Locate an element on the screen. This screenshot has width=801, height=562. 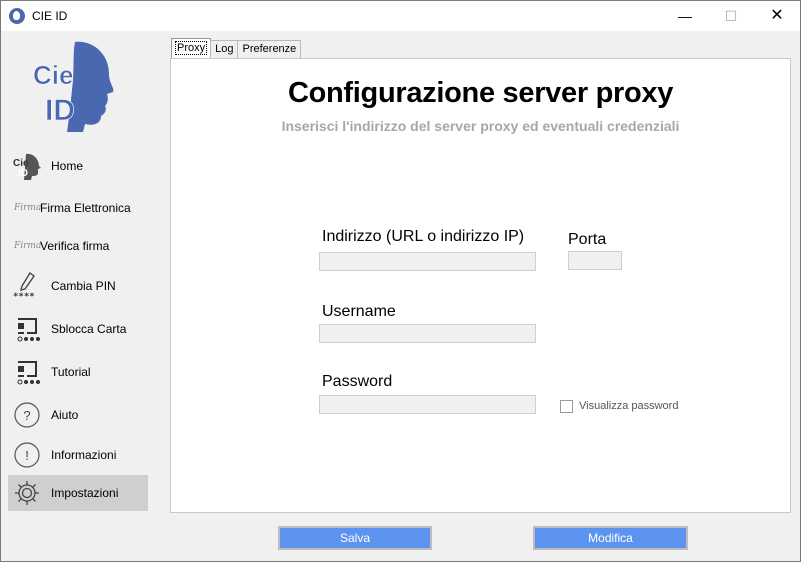
logo-text-cie: Cie is located at coordinates (53, 75).